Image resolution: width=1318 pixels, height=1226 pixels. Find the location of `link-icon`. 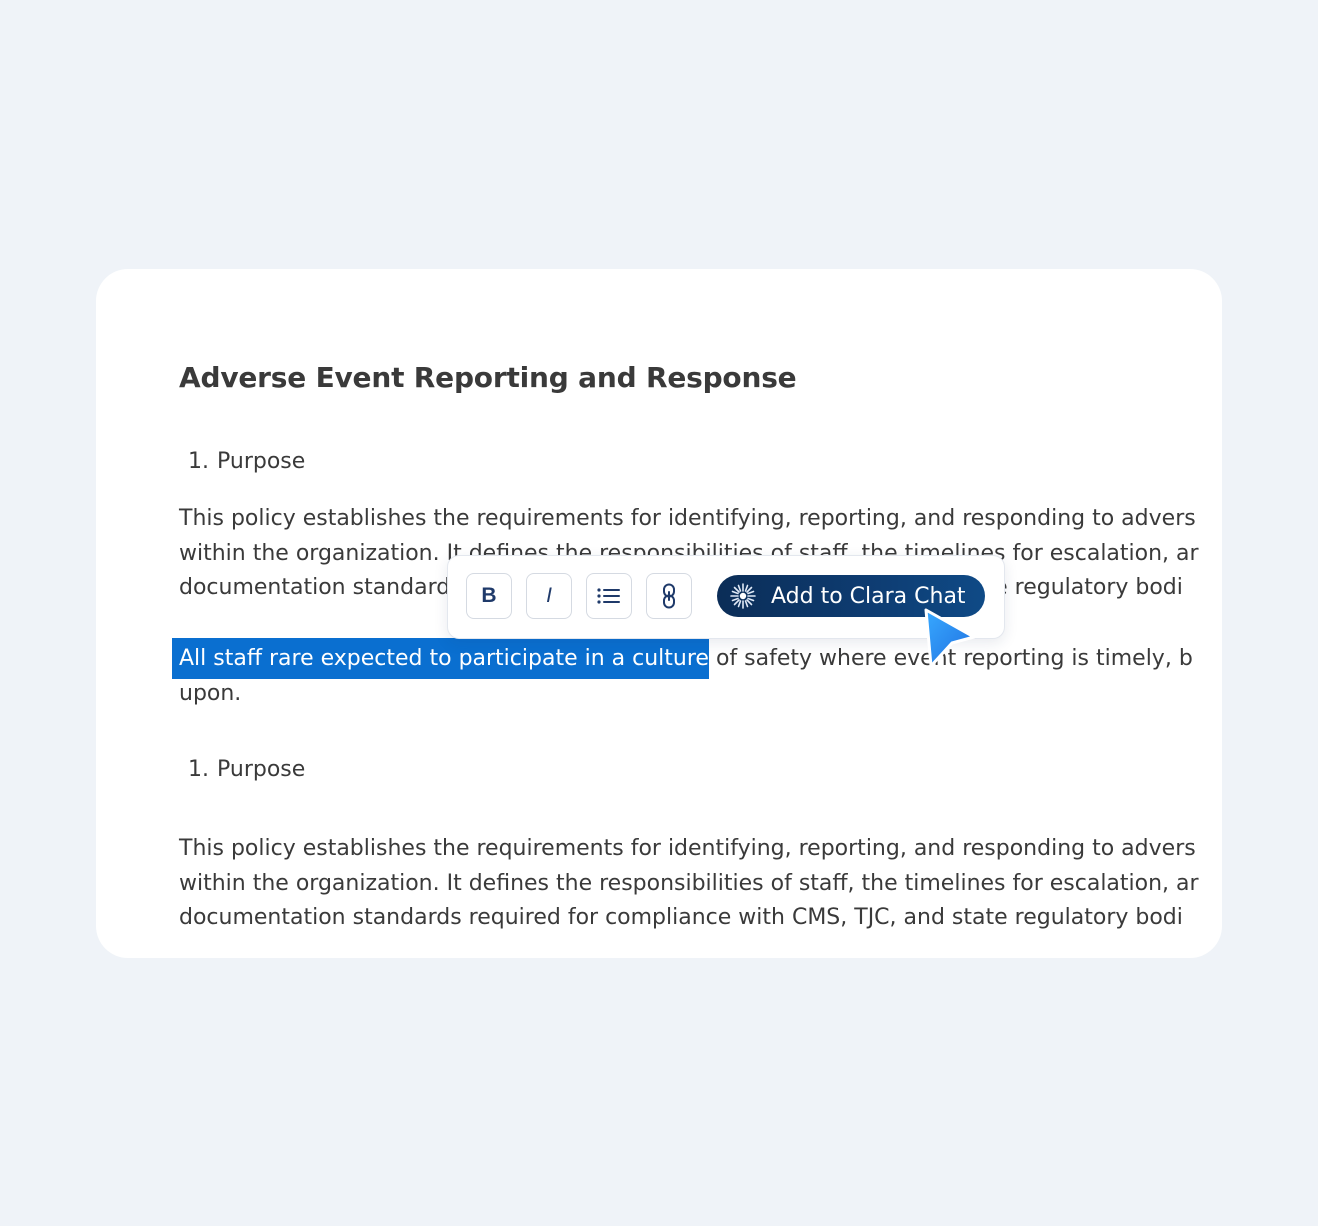

link-icon is located at coordinates (669, 596).